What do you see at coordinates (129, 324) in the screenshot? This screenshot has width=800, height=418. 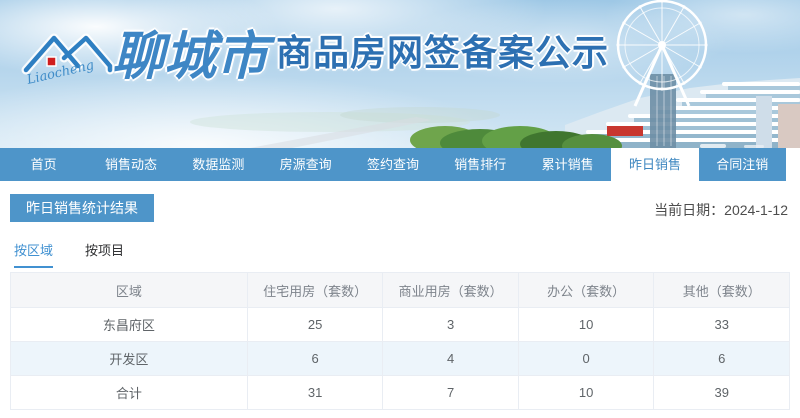 I see `cell-region: 东昌府区` at bounding box center [129, 324].